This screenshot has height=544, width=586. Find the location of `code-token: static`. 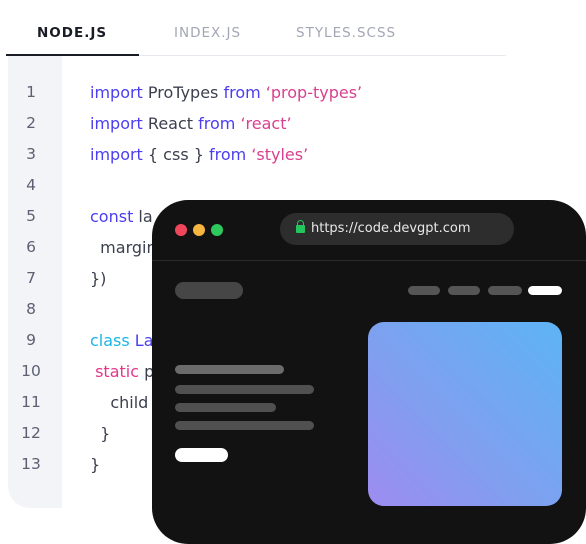

code-token: static is located at coordinates (115, 371).